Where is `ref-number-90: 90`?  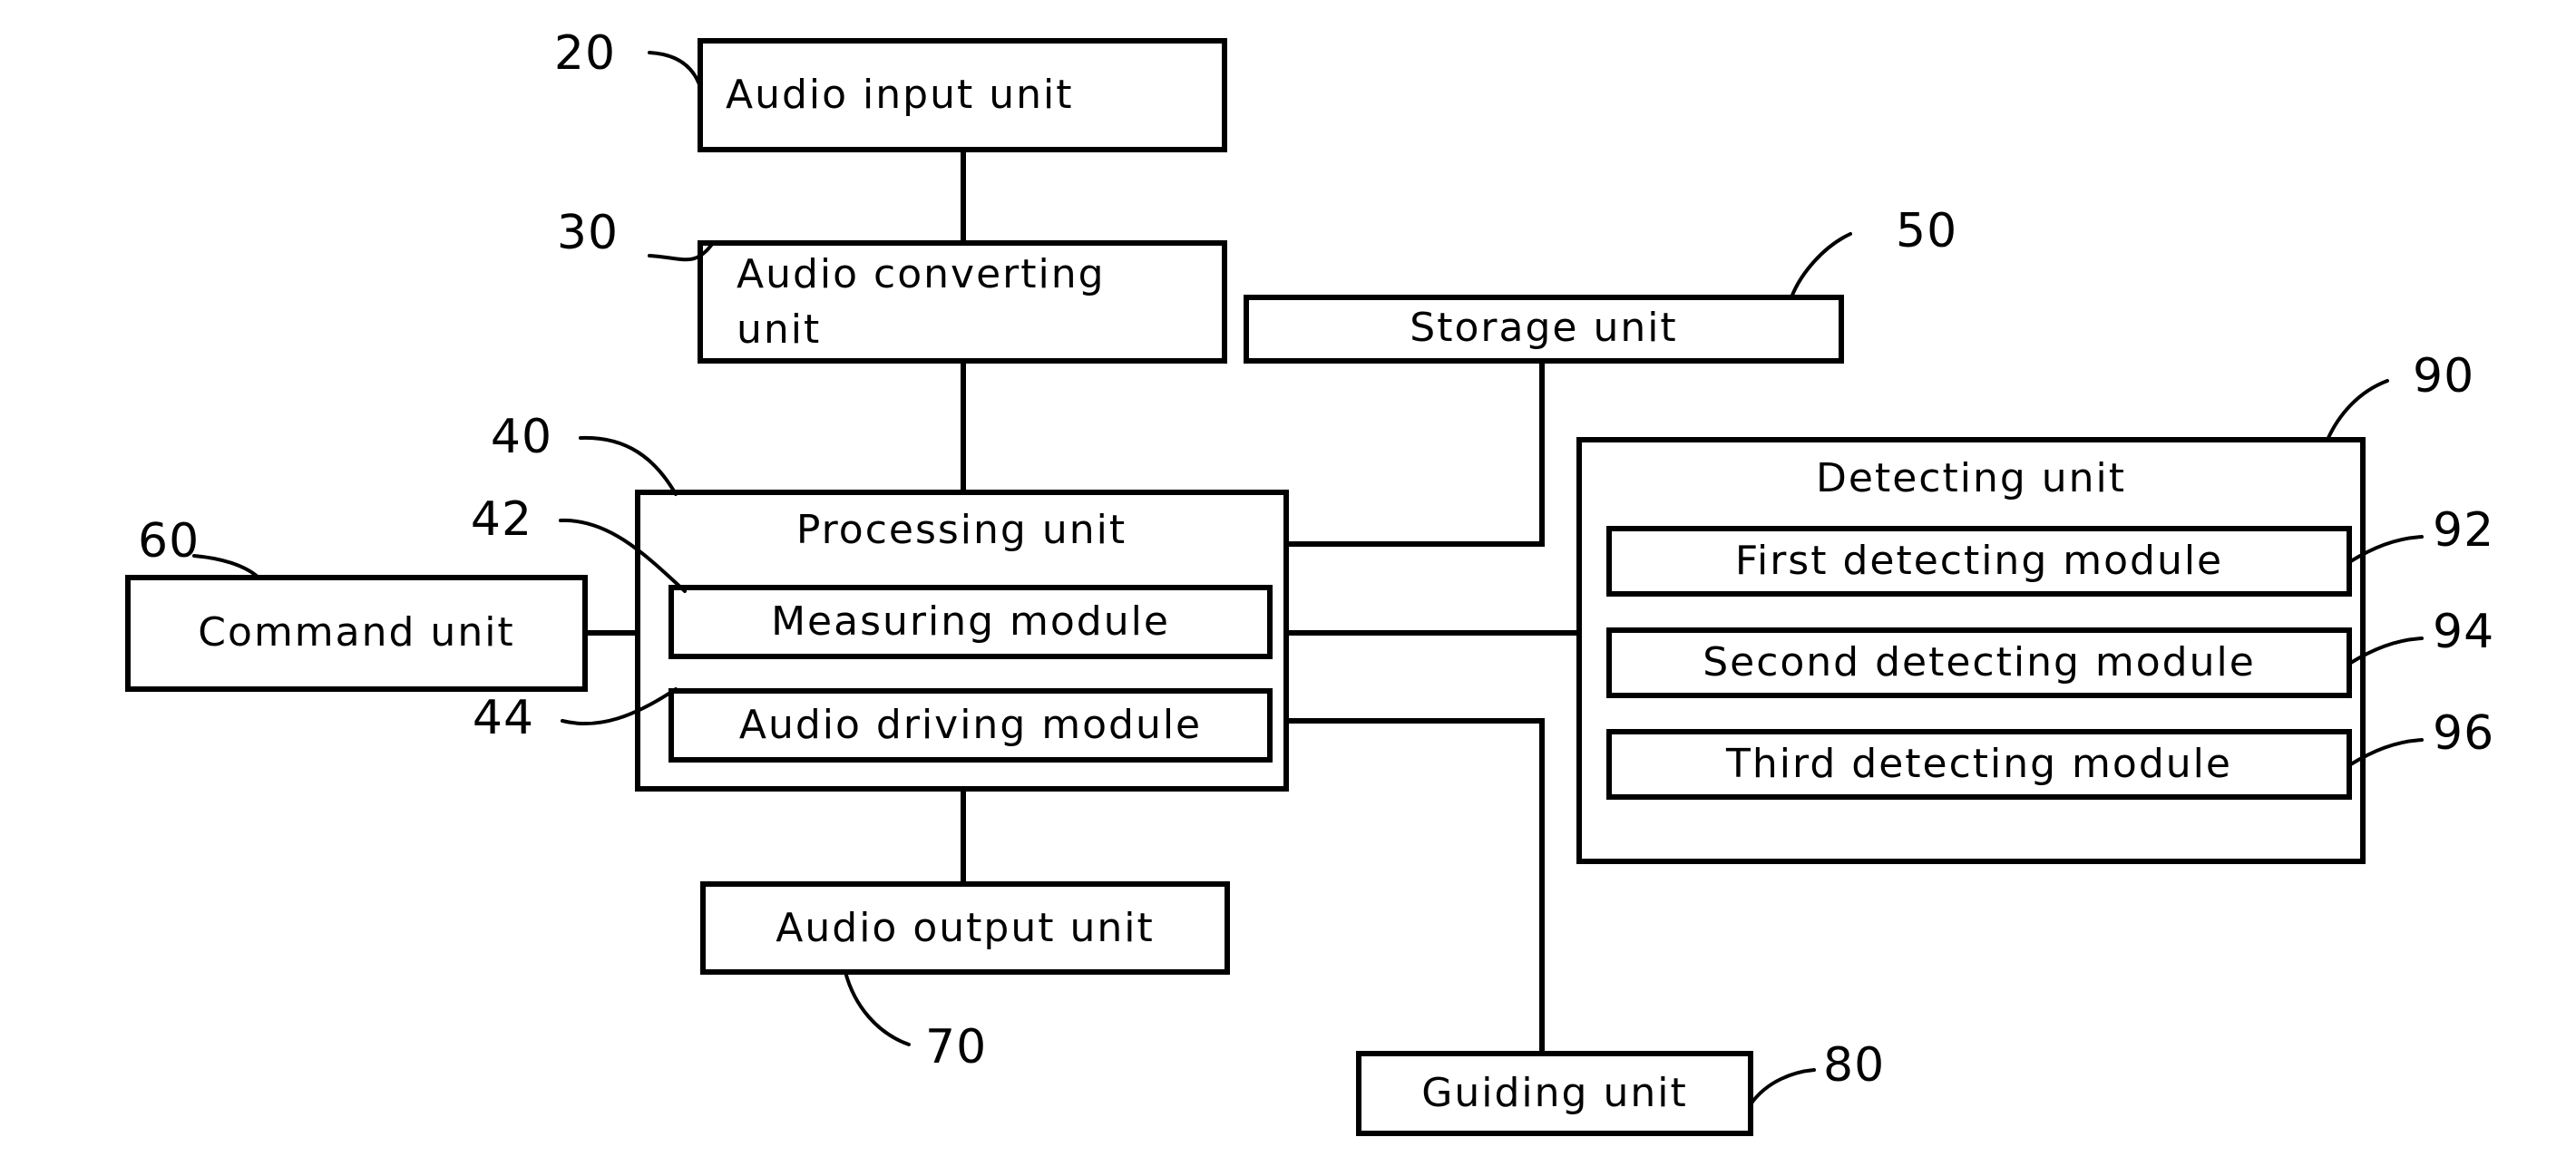
ref-number-90: 90 is located at coordinates (2443, 376).